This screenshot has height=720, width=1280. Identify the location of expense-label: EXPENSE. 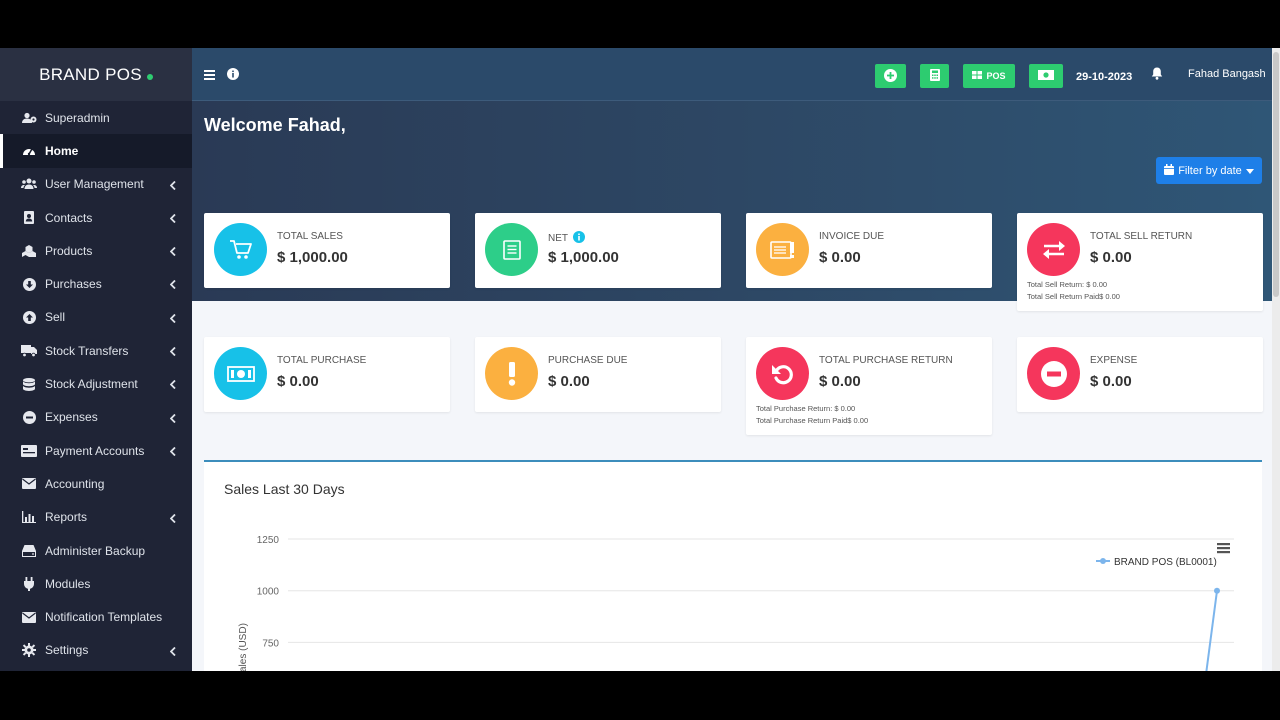
(1114, 360).